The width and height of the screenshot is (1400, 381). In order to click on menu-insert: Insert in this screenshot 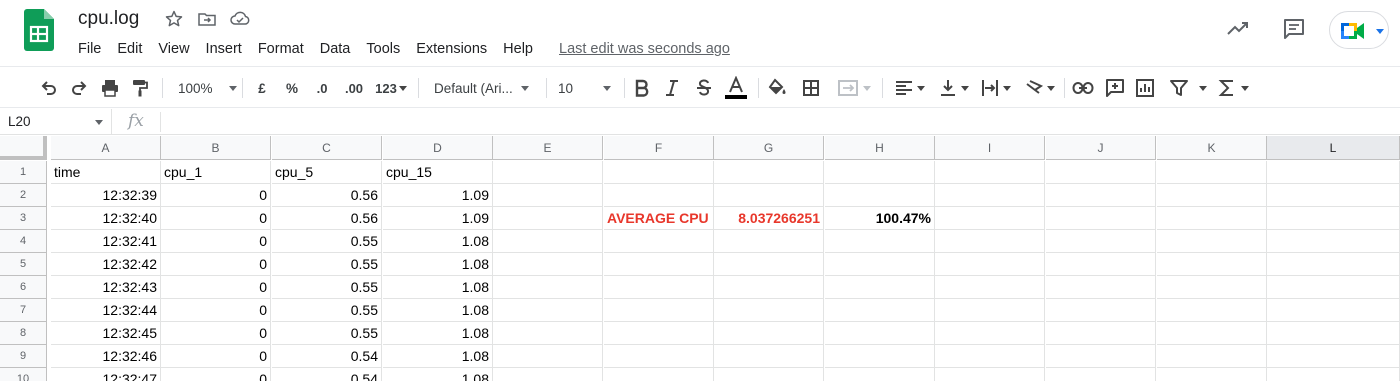, I will do `click(224, 49)`.